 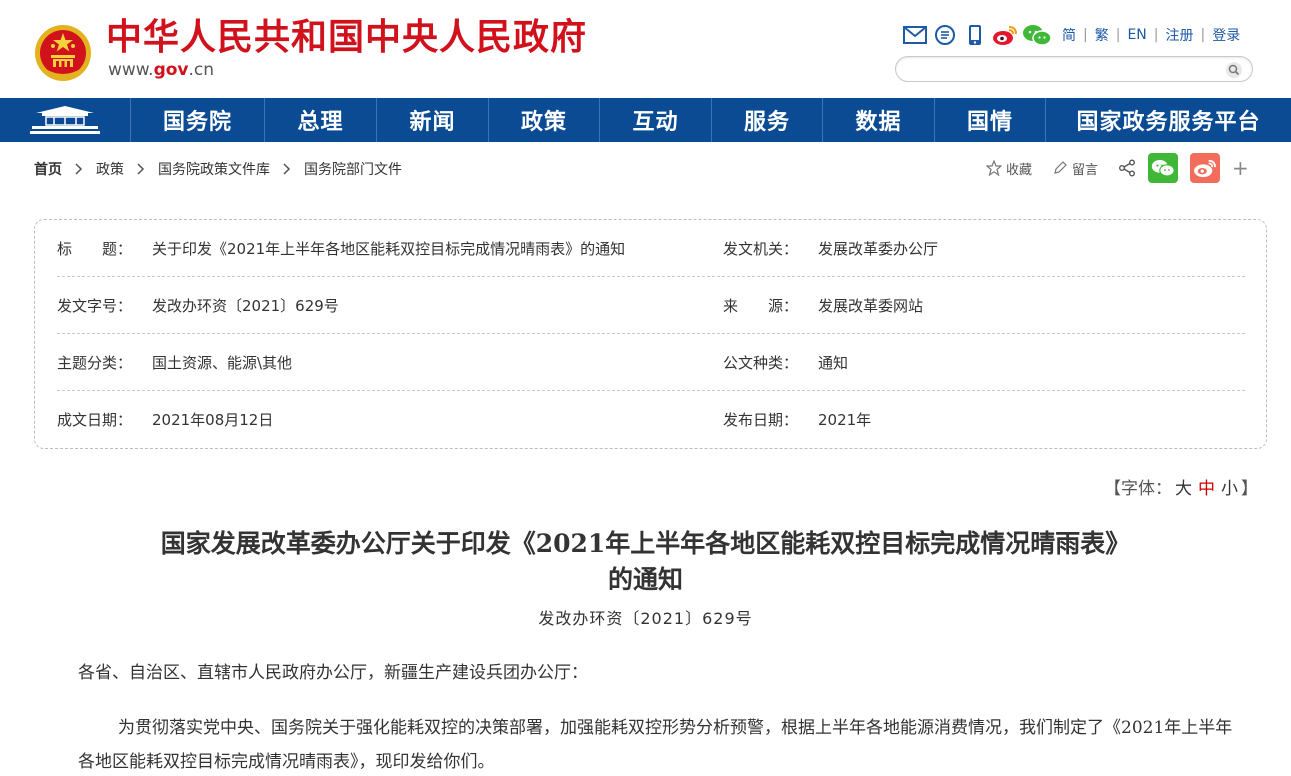 What do you see at coordinates (95, 249) in the screenshot?
I see `info-label-title: 标 题：` at bounding box center [95, 249].